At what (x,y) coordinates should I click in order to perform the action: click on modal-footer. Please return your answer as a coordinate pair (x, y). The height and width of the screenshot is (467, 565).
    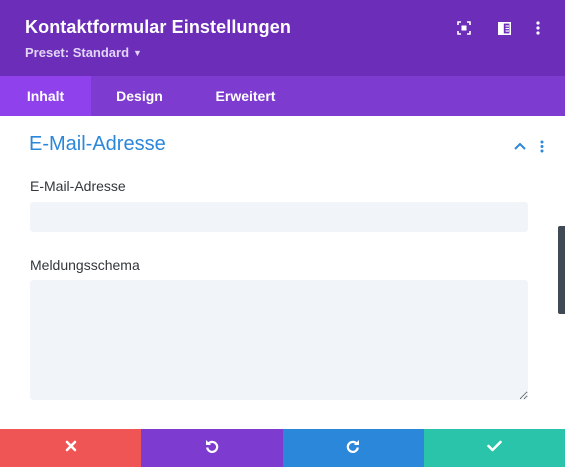
    Looking at the image, I should click on (282, 448).